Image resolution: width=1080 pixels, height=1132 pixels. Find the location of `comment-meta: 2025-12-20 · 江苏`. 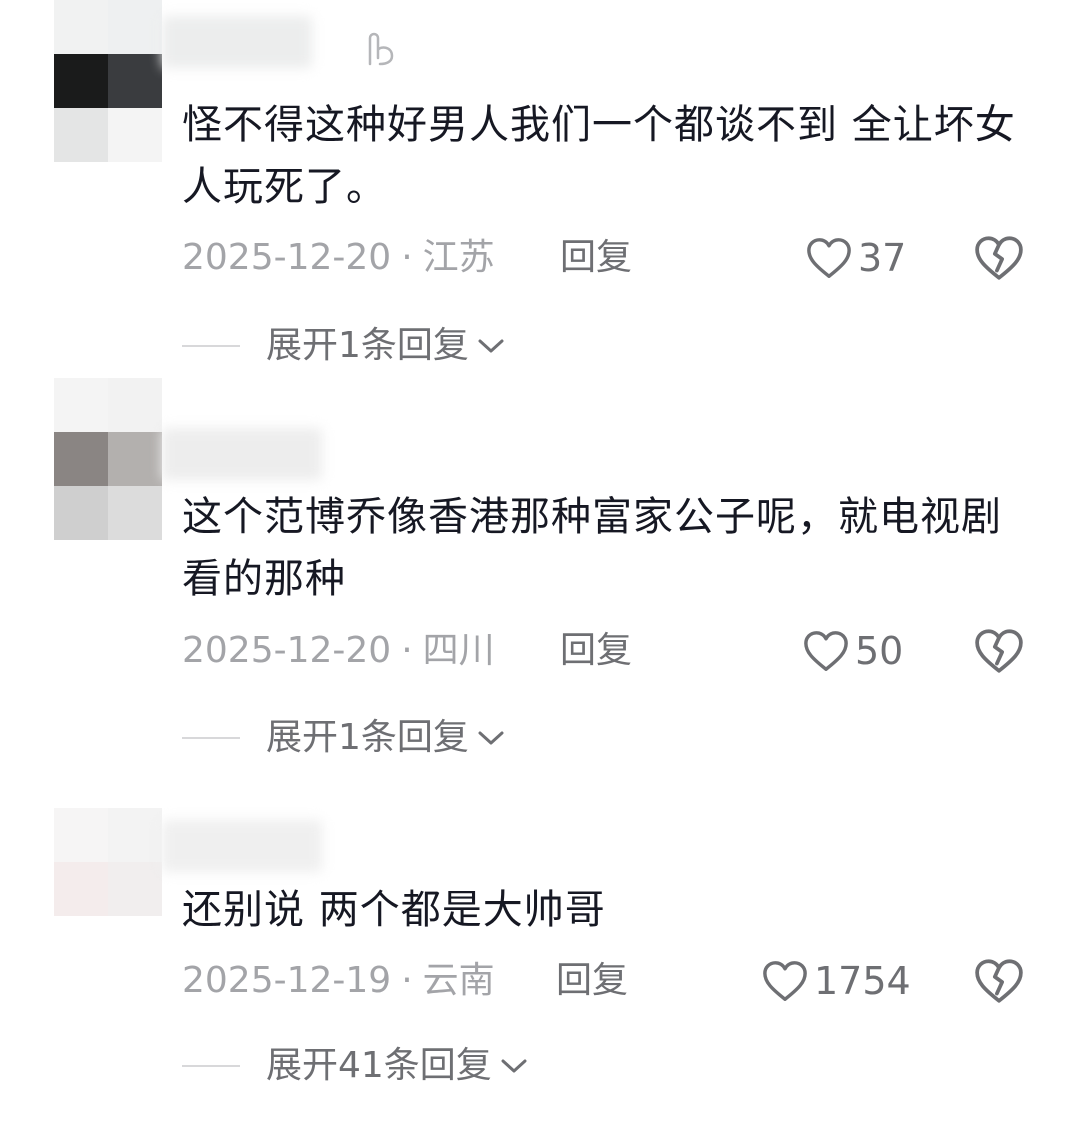

comment-meta: 2025-12-20 · 江苏 is located at coordinates (338, 258).